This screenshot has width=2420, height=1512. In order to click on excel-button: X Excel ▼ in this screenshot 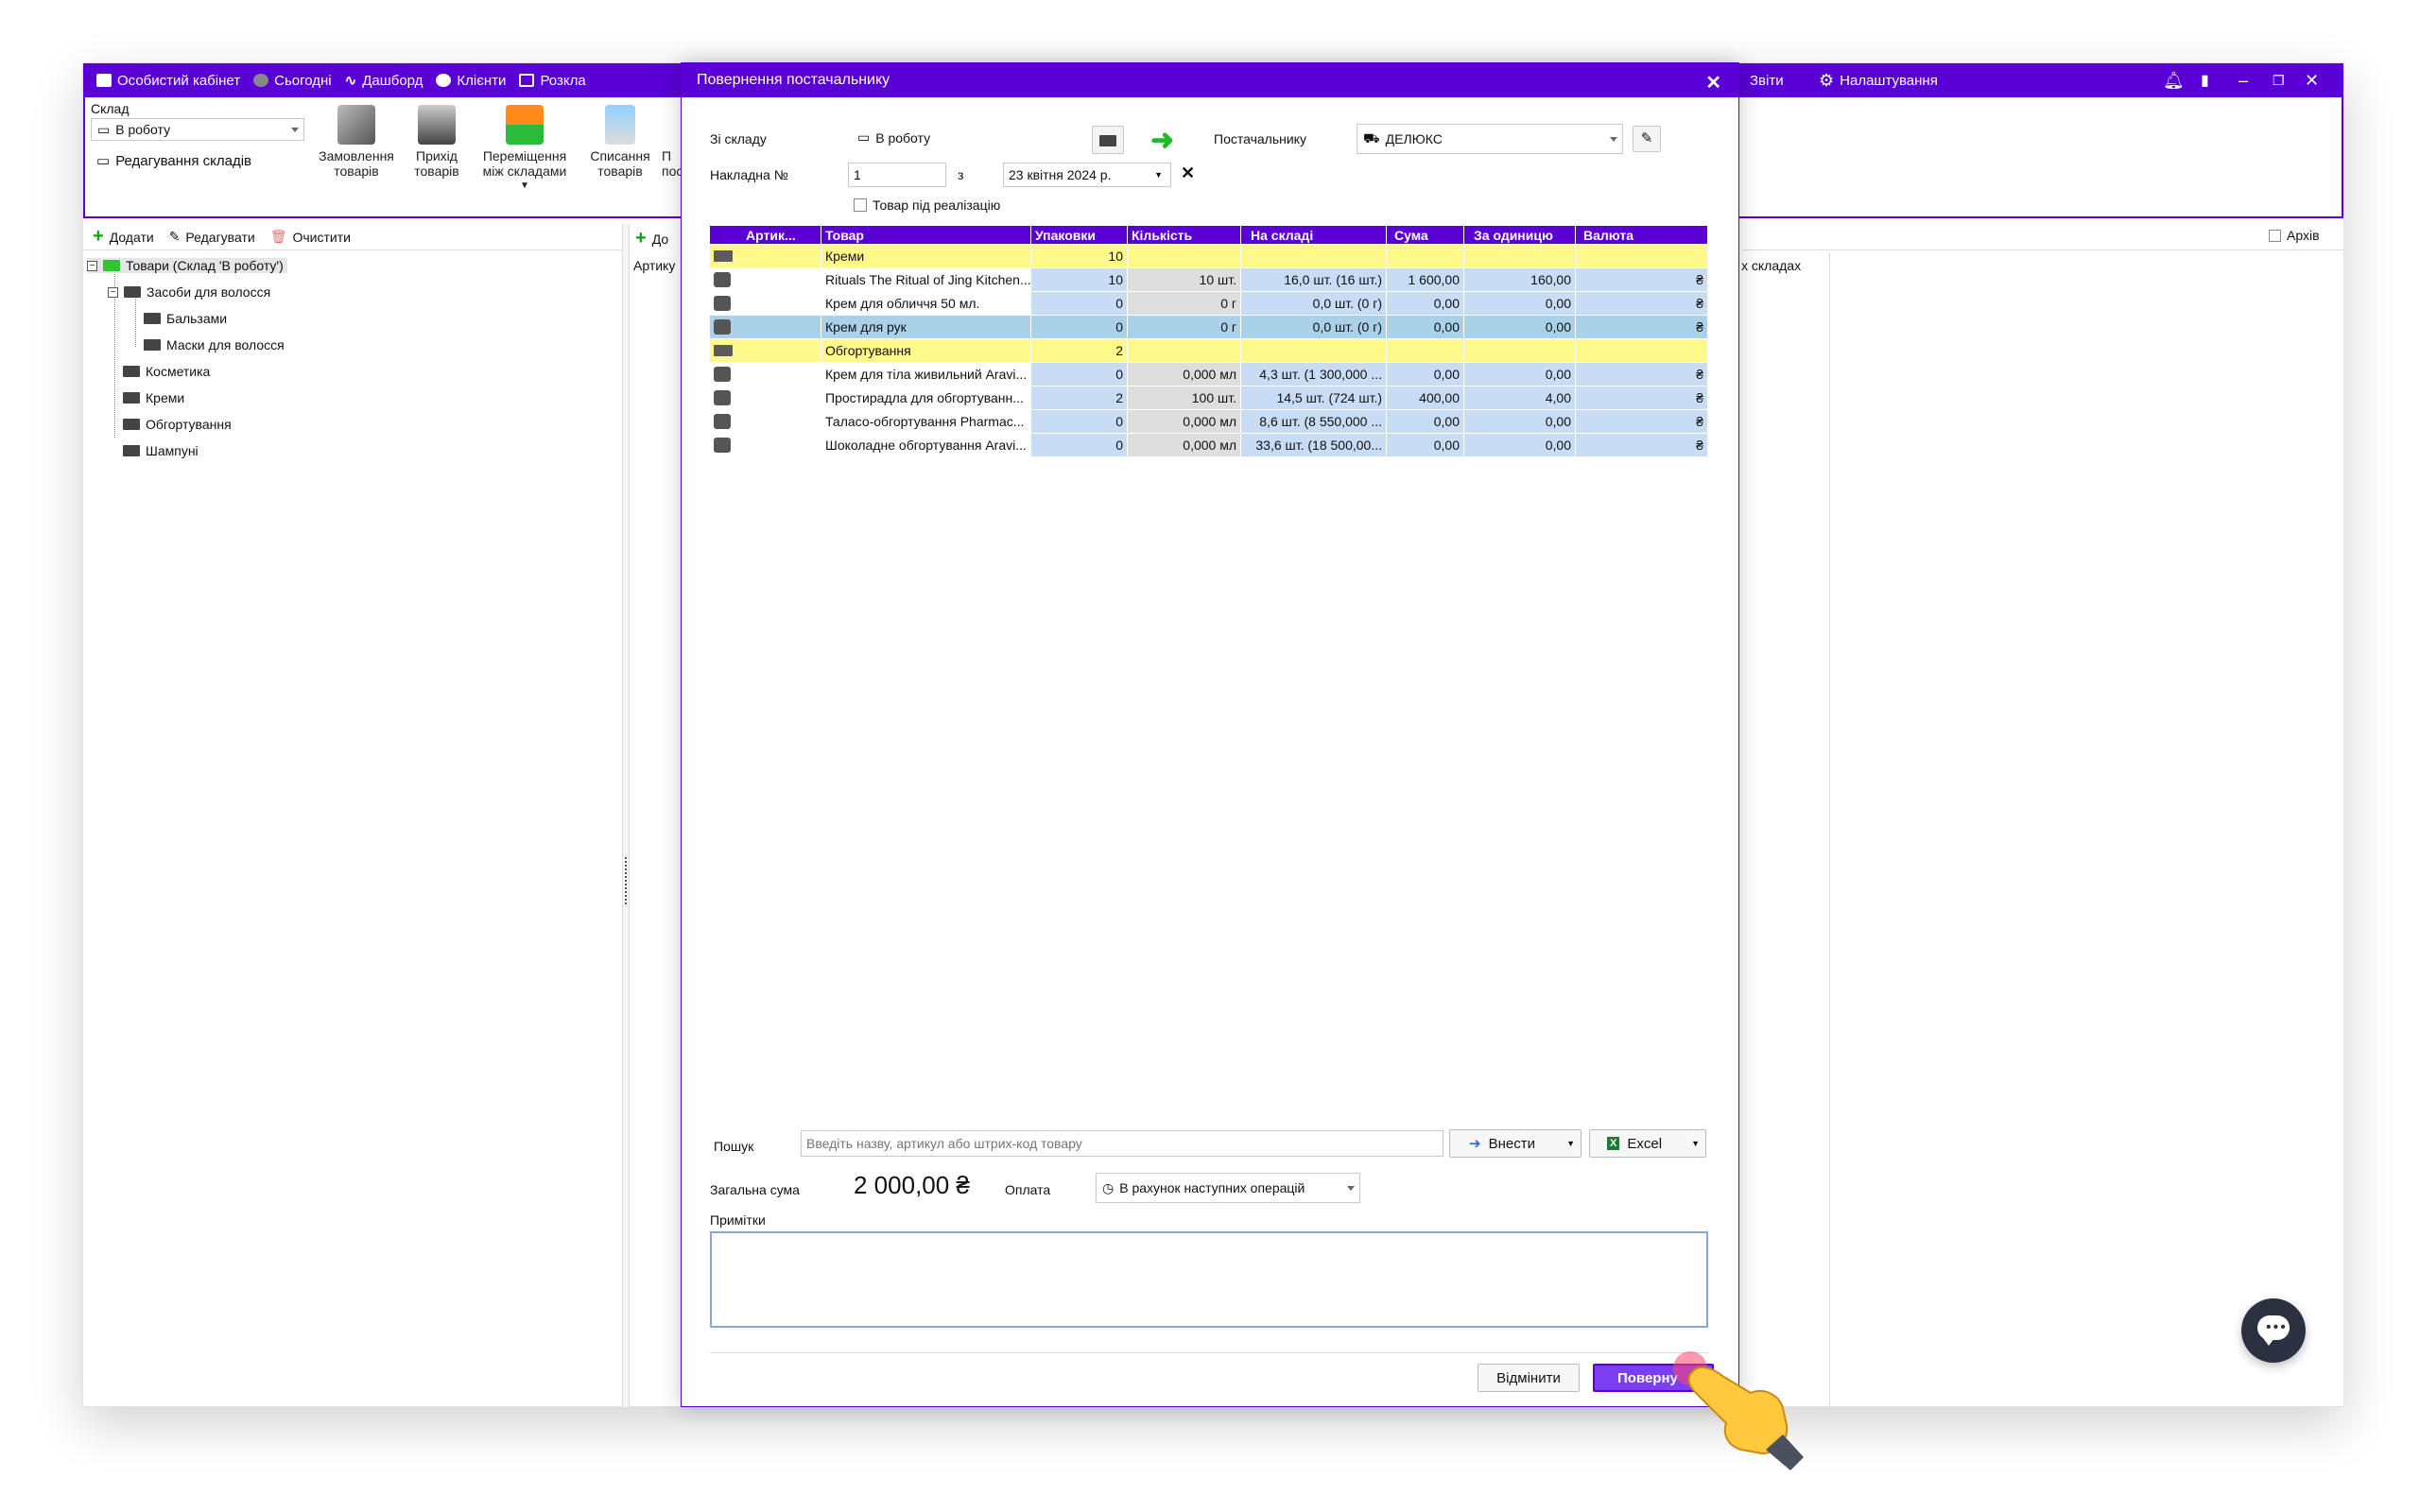, I will do `click(1647, 1143)`.